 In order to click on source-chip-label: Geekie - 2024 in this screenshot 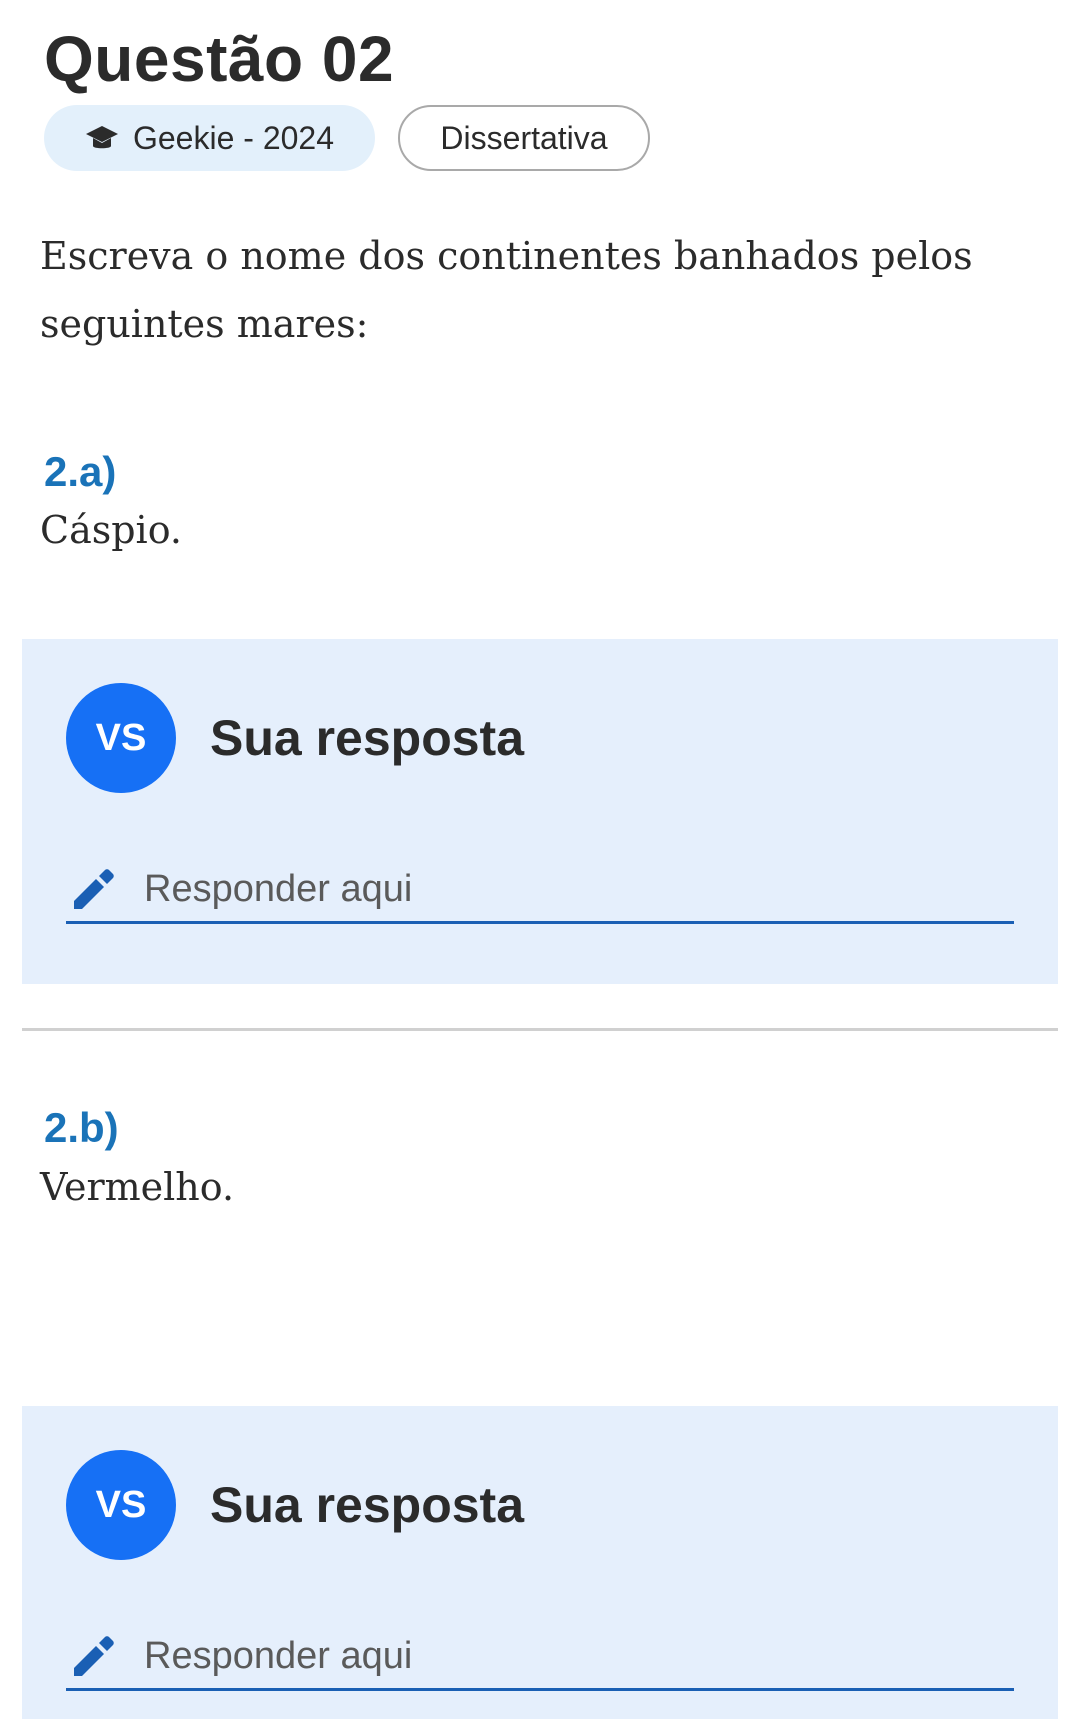, I will do `click(233, 137)`.